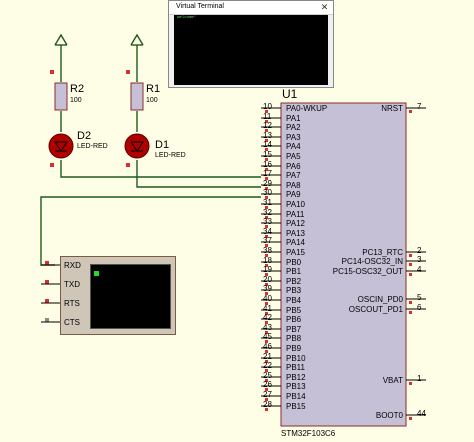  What do you see at coordinates (76, 100) in the screenshot?
I see `resistor-r2-value: 100` at bounding box center [76, 100].